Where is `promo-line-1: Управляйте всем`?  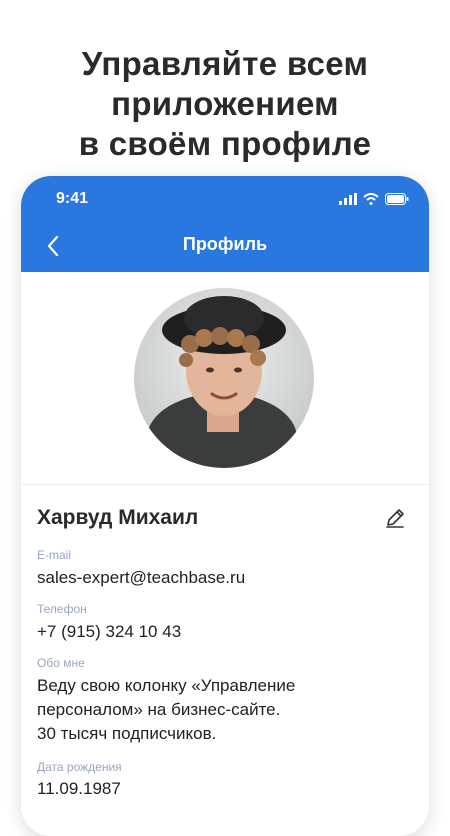
promo-line-1: Управляйте всем is located at coordinates (225, 63).